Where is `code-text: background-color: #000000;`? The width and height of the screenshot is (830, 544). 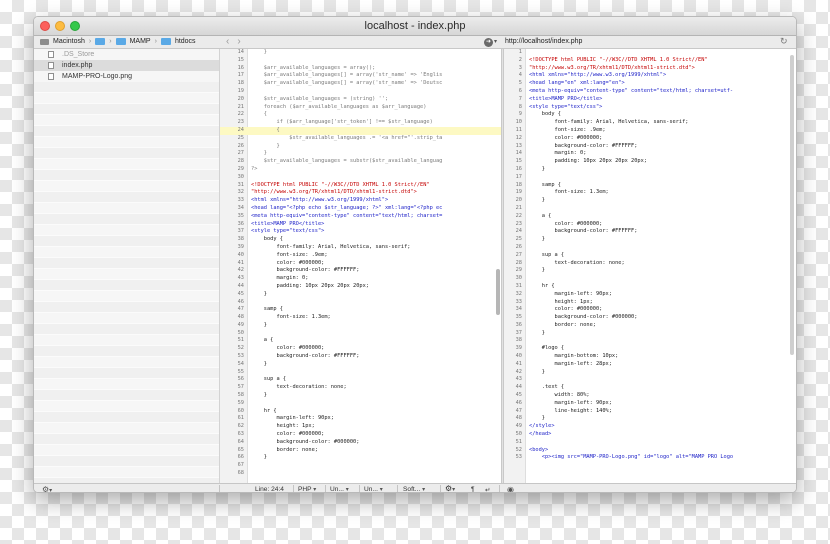 code-text: background-color: #000000; is located at coordinates (583, 317).